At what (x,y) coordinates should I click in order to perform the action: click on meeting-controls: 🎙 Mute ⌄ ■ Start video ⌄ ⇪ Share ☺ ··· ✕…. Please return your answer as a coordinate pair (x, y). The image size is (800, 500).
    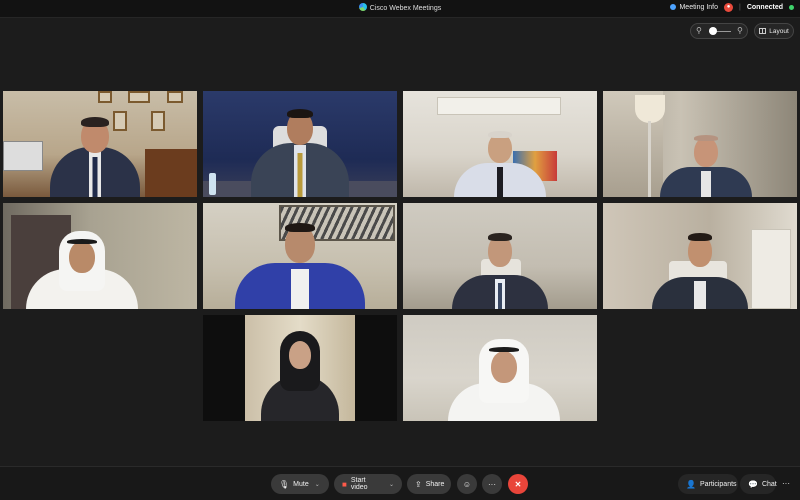
    Looking at the image, I should click on (400, 483).